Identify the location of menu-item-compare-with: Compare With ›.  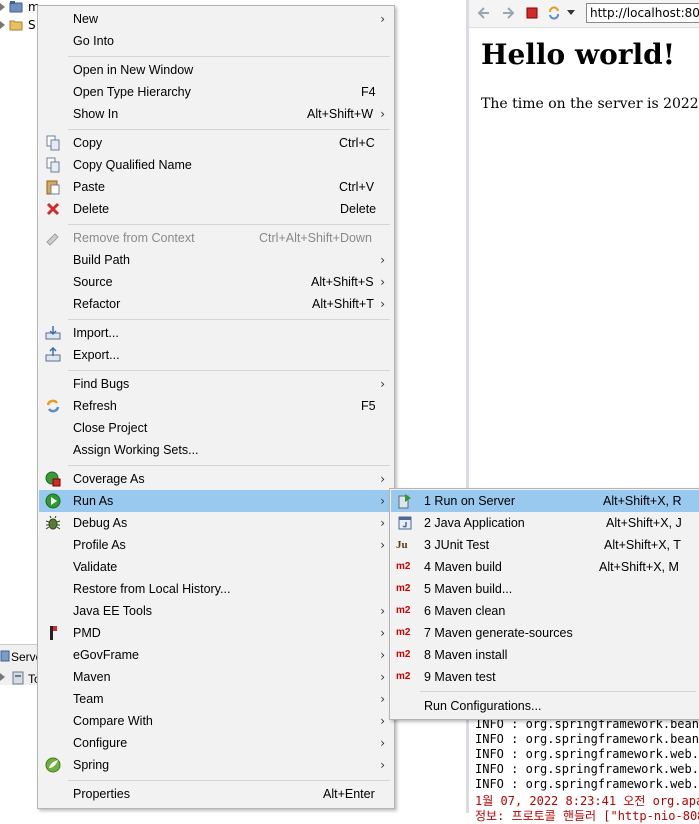
(216, 721).